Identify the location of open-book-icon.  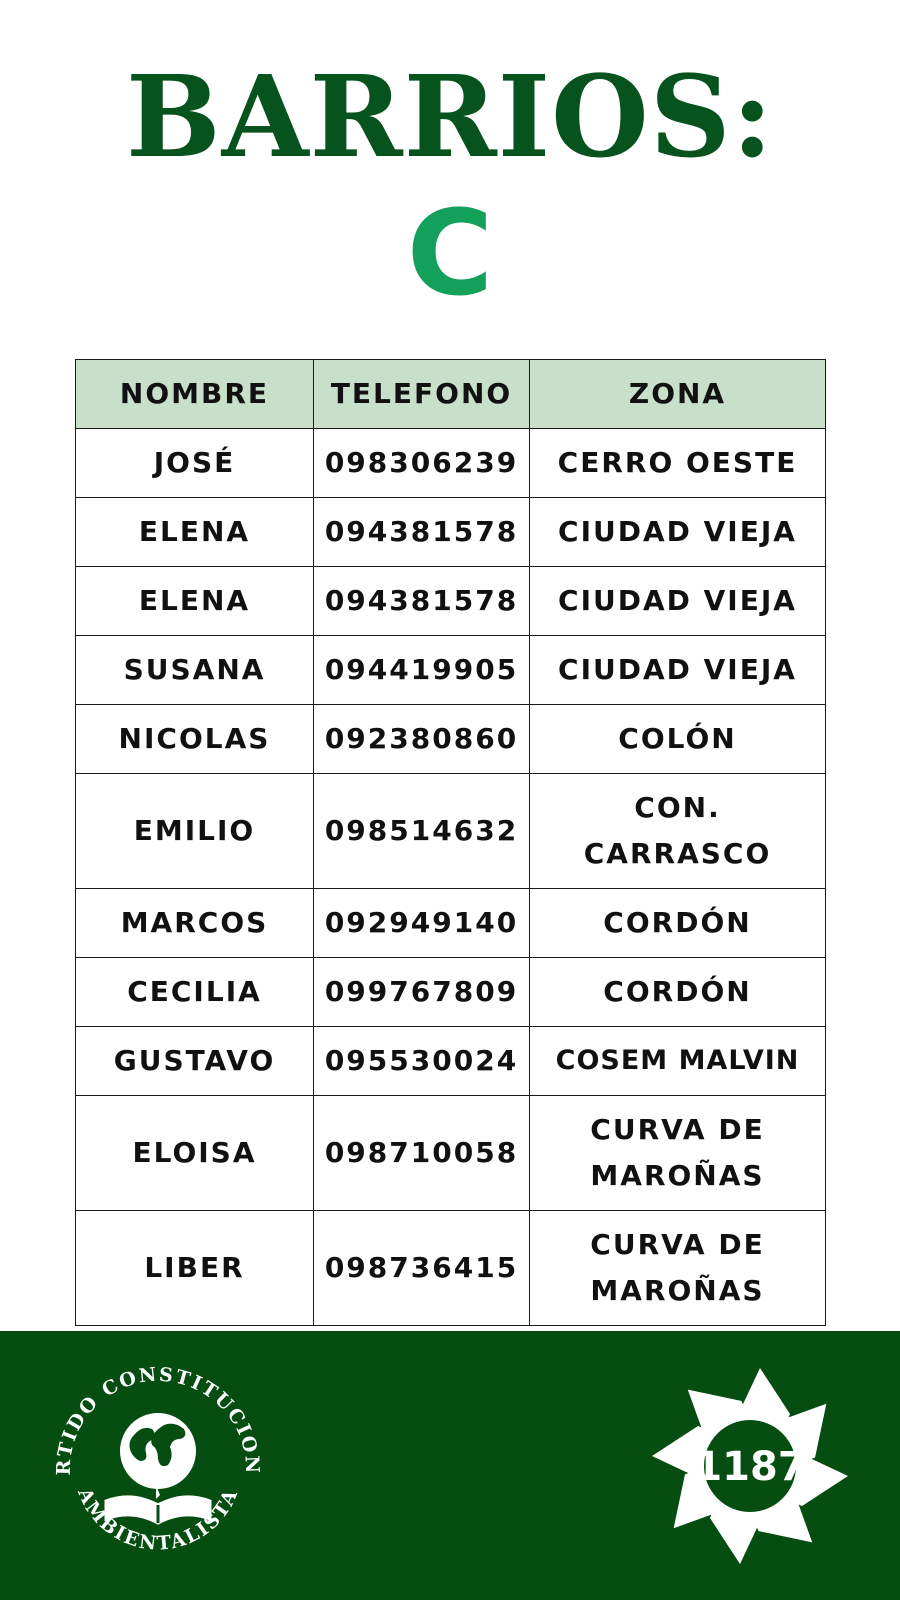
(158, 1510).